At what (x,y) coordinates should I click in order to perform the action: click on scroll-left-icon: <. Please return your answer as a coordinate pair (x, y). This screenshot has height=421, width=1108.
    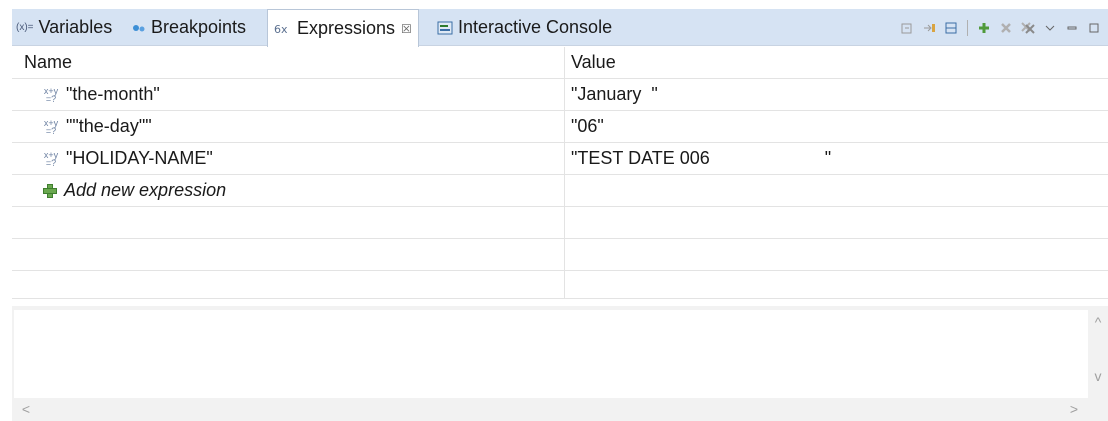
    Looking at the image, I should click on (26, 409).